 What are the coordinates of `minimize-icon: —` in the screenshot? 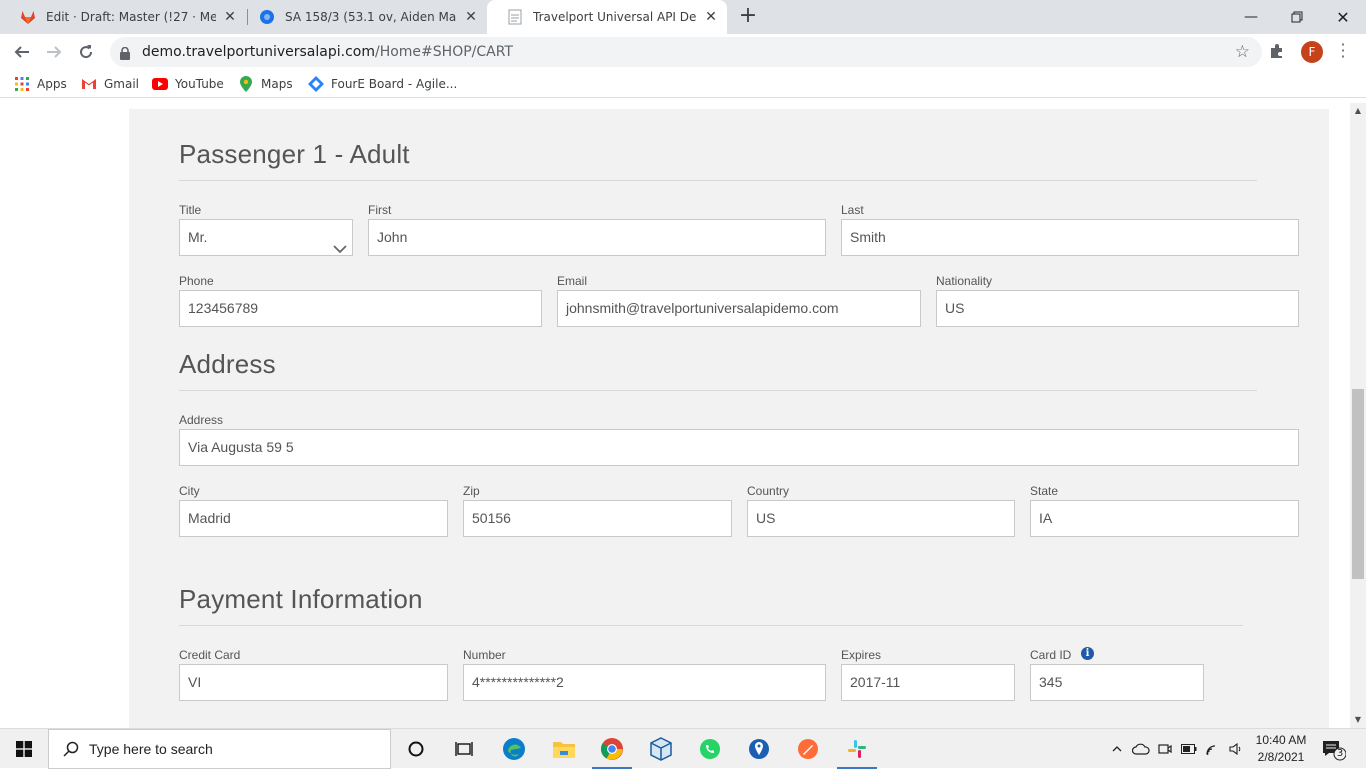 It's located at (1251, 17).